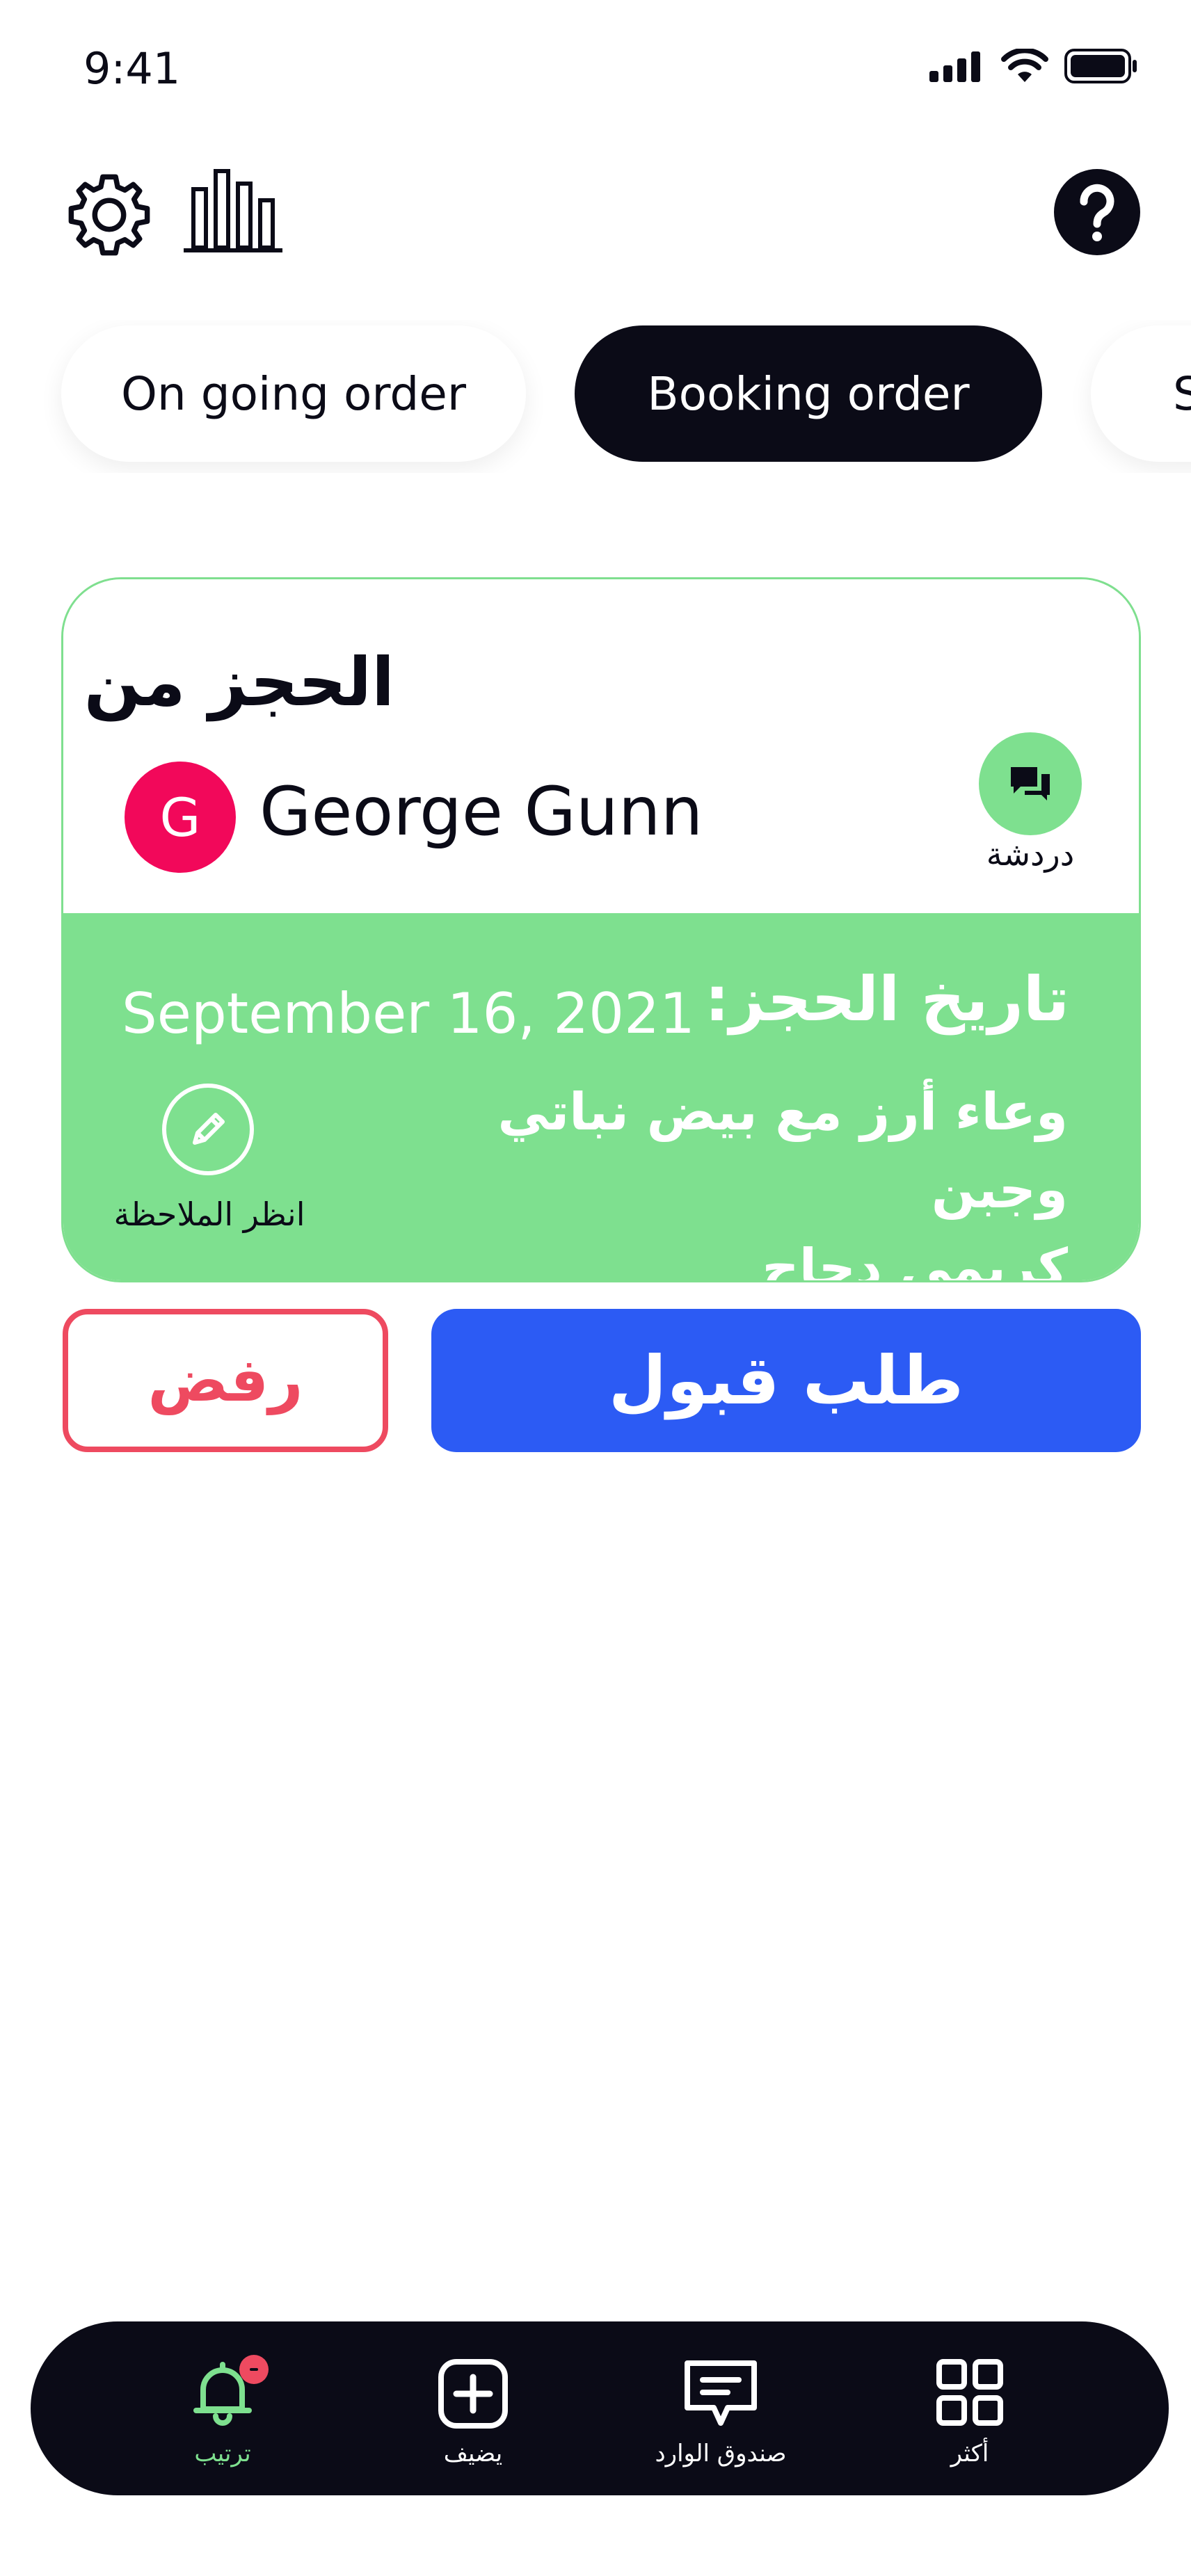 The width and height of the screenshot is (1191, 2576). I want to click on view-note-label: انظر الملاحظة, so click(209, 1214).